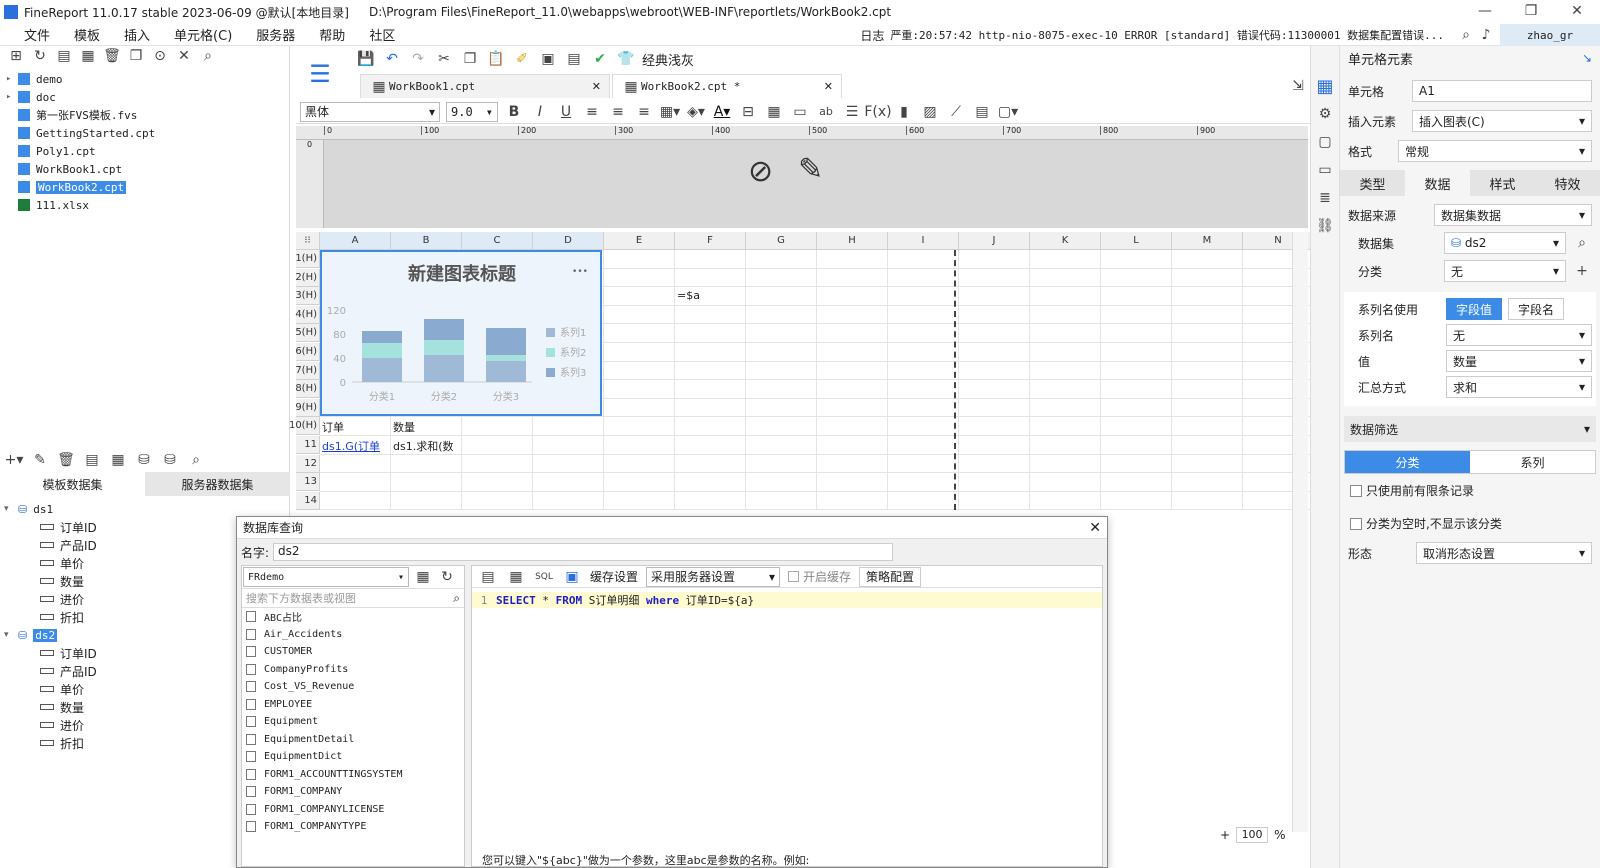 This screenshot has height=868, width=1600. Describe the element at coordinates (710, 241) in the screenshot. I see `column-header: F` at that location.